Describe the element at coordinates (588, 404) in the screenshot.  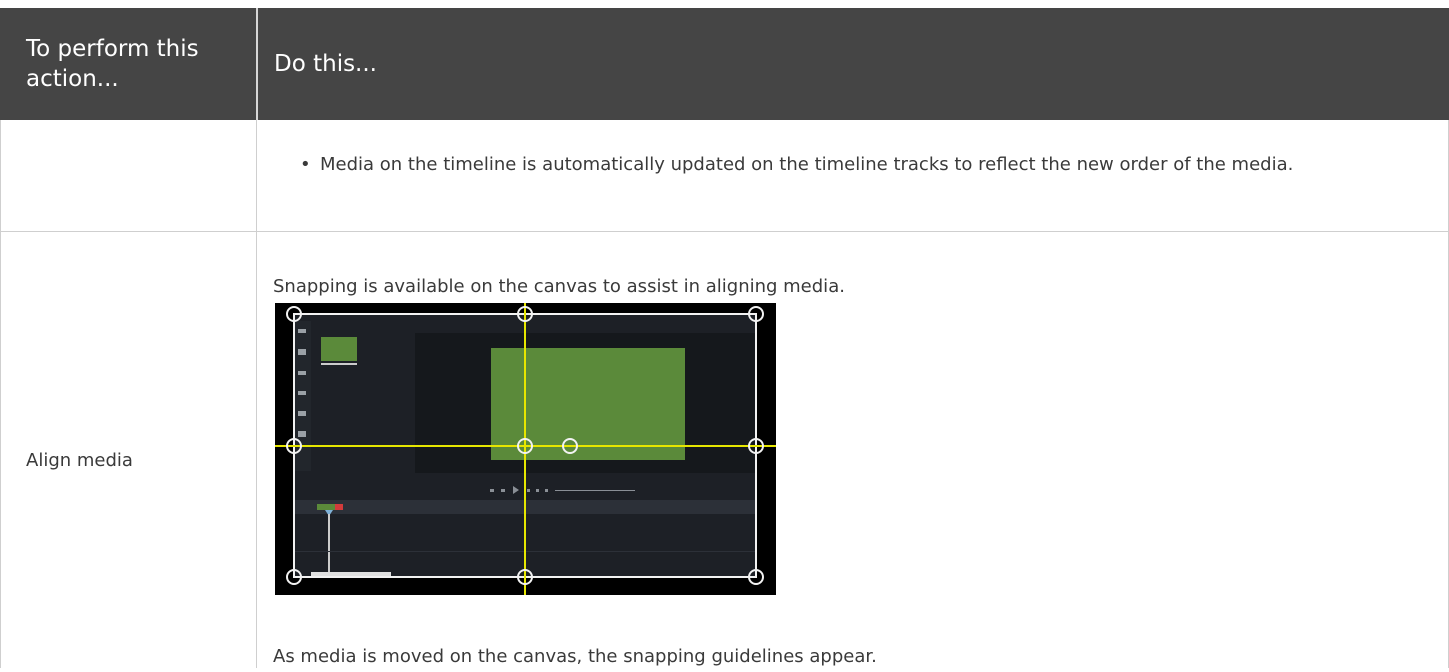
I see `media-clip` at that location.